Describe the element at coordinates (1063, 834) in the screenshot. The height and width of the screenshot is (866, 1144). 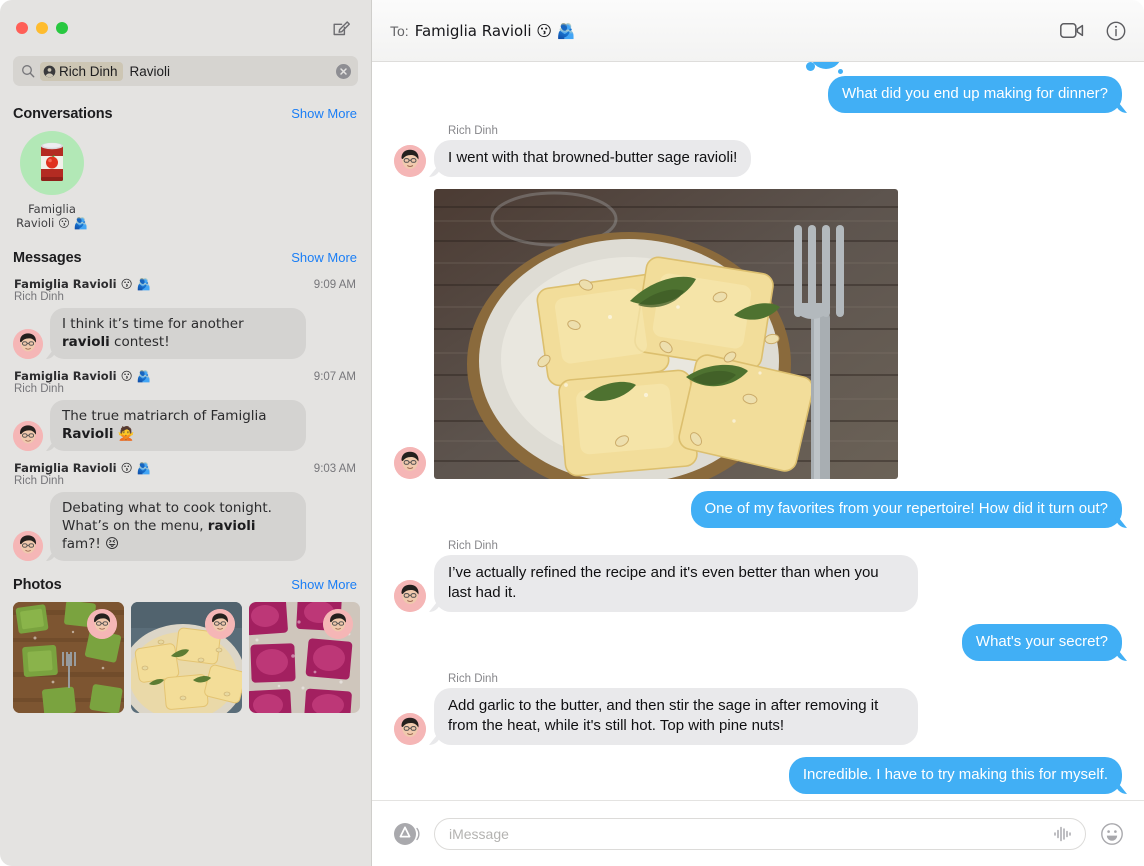
I see `audio-waveform-icon` at that location.